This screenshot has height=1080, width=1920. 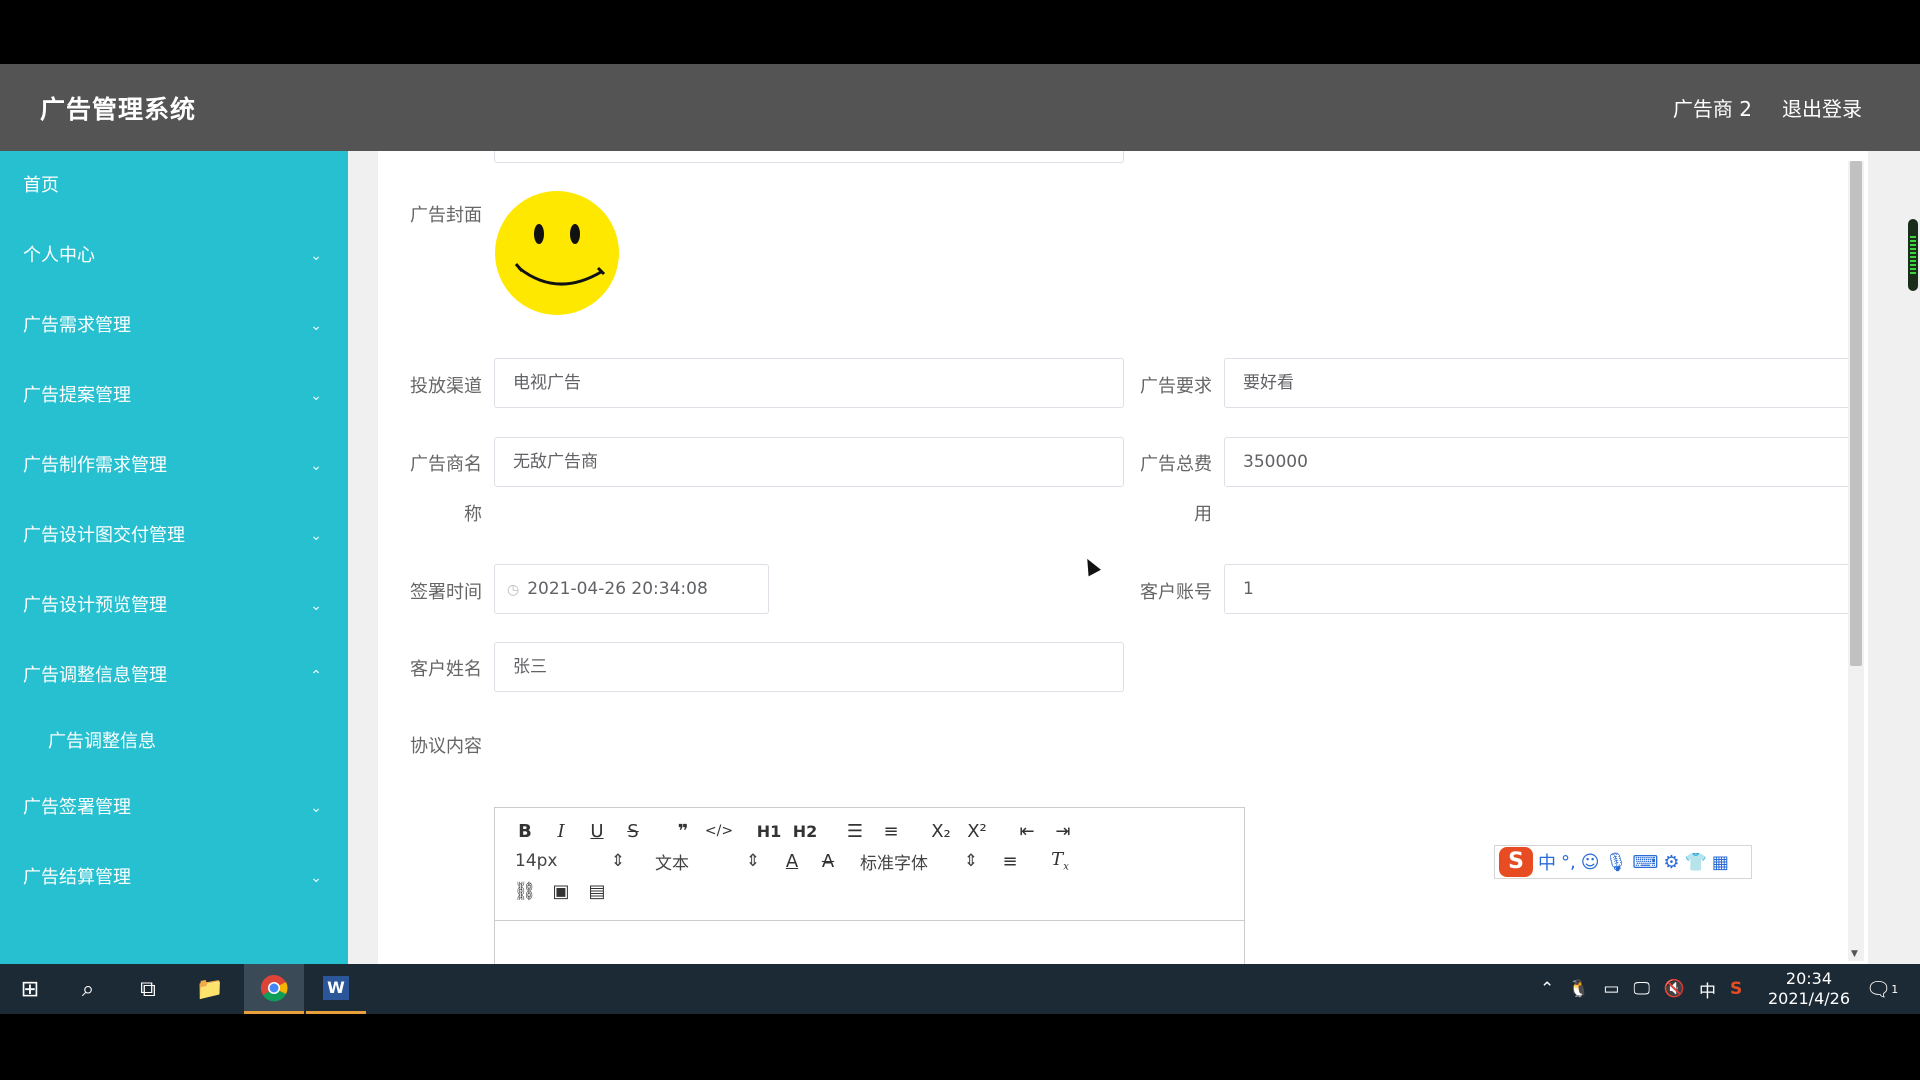 What do you see at coordinates (95, 465) in the screenshot?
I see `sidebar-item-label: 广告制作需求管理` at bounding box center [95, 465].